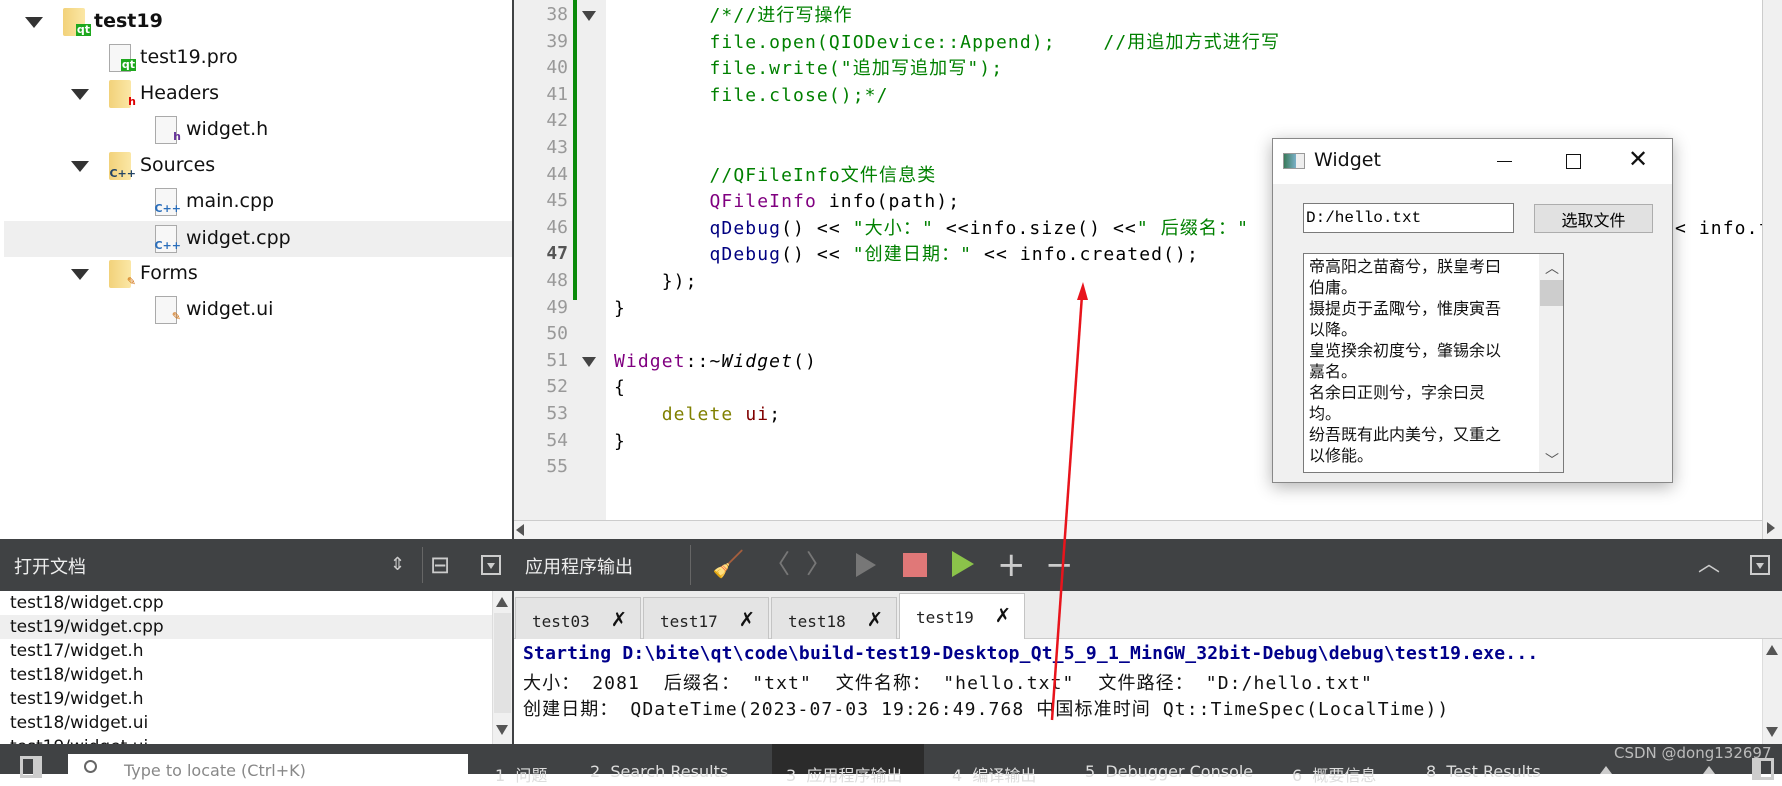 The height and width of the screenshot is (786, 1782). Describe the element at coordinates (1709, 565) in the screenshot. I see `maximize-pane-chevron-icon: ︿` at that location.